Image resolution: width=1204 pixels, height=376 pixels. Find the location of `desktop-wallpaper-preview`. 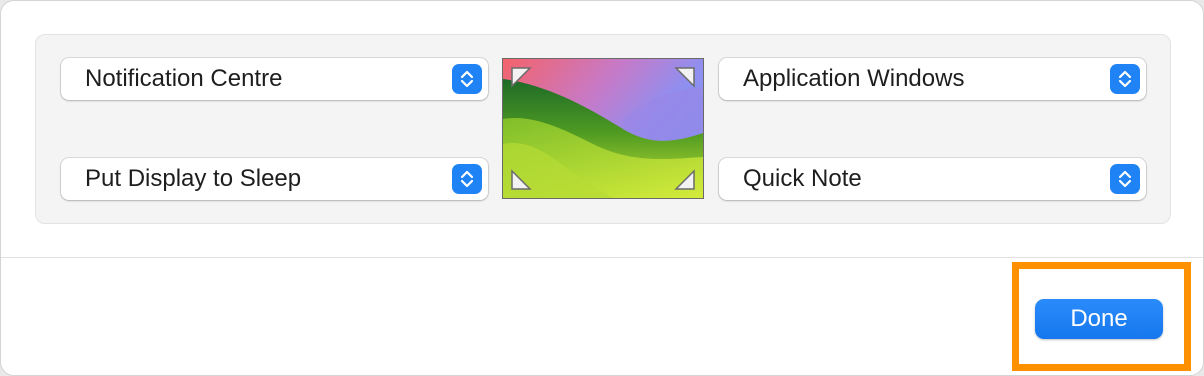

desktop-wallpaper-preview is located at coordinates (603, 128).